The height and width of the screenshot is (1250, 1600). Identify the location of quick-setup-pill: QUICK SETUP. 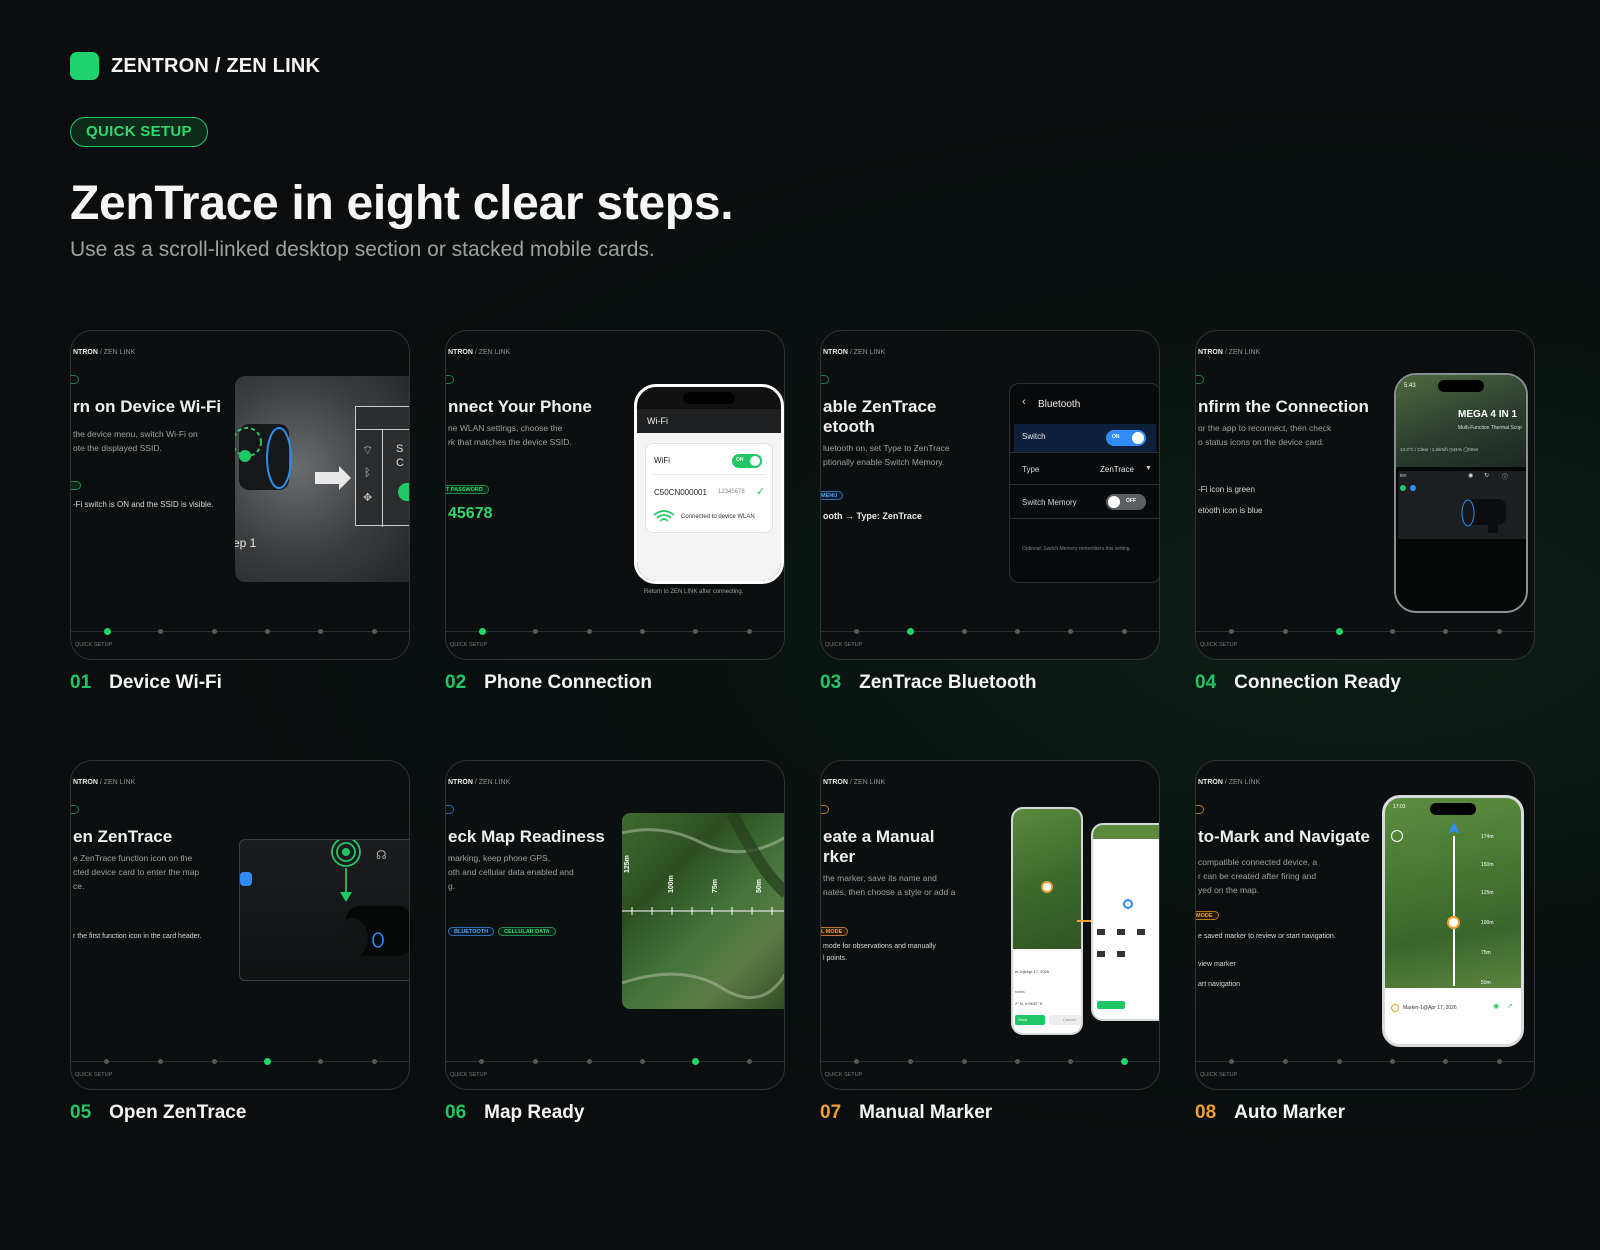
(139, 132).